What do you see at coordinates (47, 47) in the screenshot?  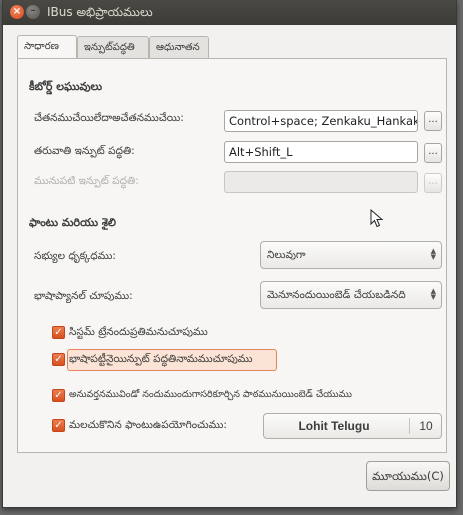 I see `tab-general: సాధారణ` at bounding box center [47, 47].